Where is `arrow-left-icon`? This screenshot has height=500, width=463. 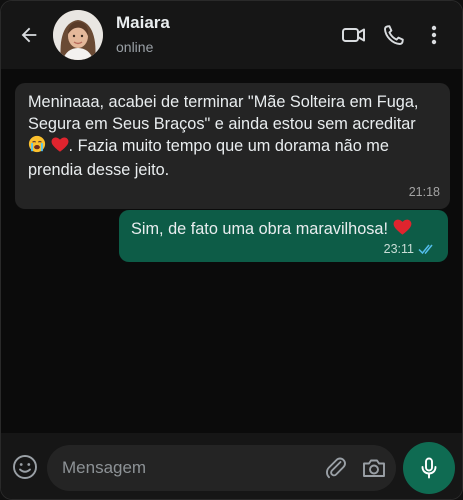
arrow-left-icon is located at coordinates (29, 35).